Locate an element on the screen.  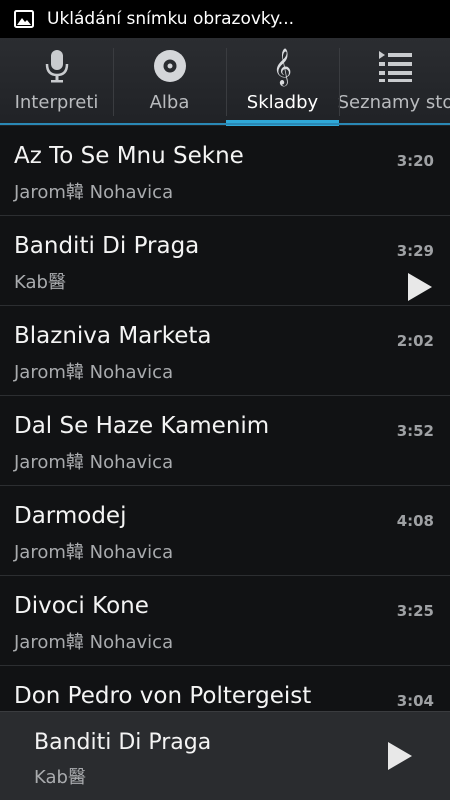
song-row: Az To Se Mnu Sekne Jarom韓 Nohavica 3:20 is located at coordinates (225, 171).